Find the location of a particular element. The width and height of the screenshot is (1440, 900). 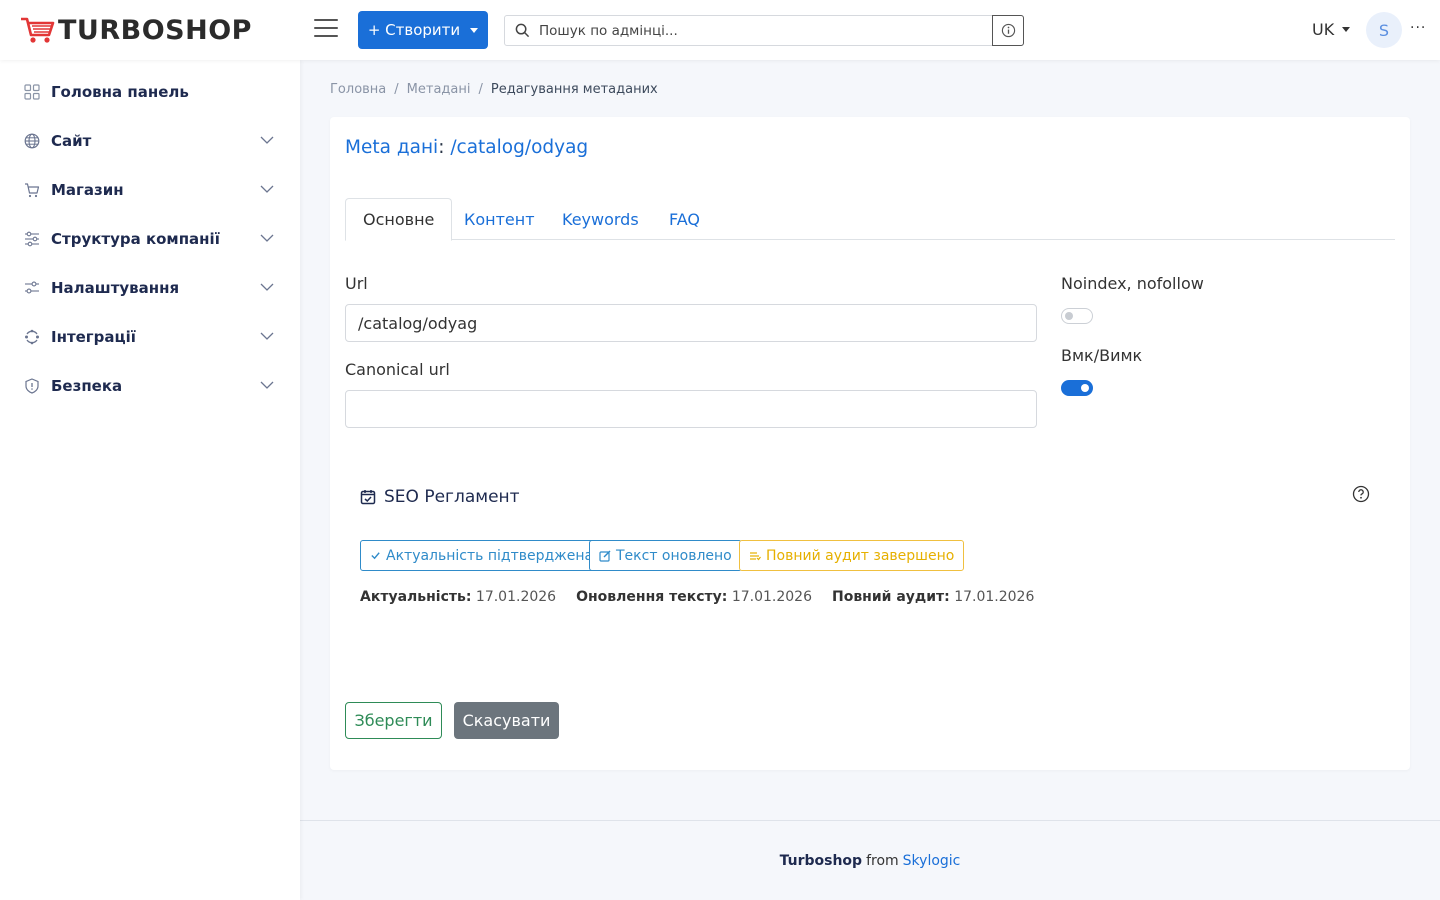

sidebar-item-settings: Налаштування is located at coordinates (150, 288).